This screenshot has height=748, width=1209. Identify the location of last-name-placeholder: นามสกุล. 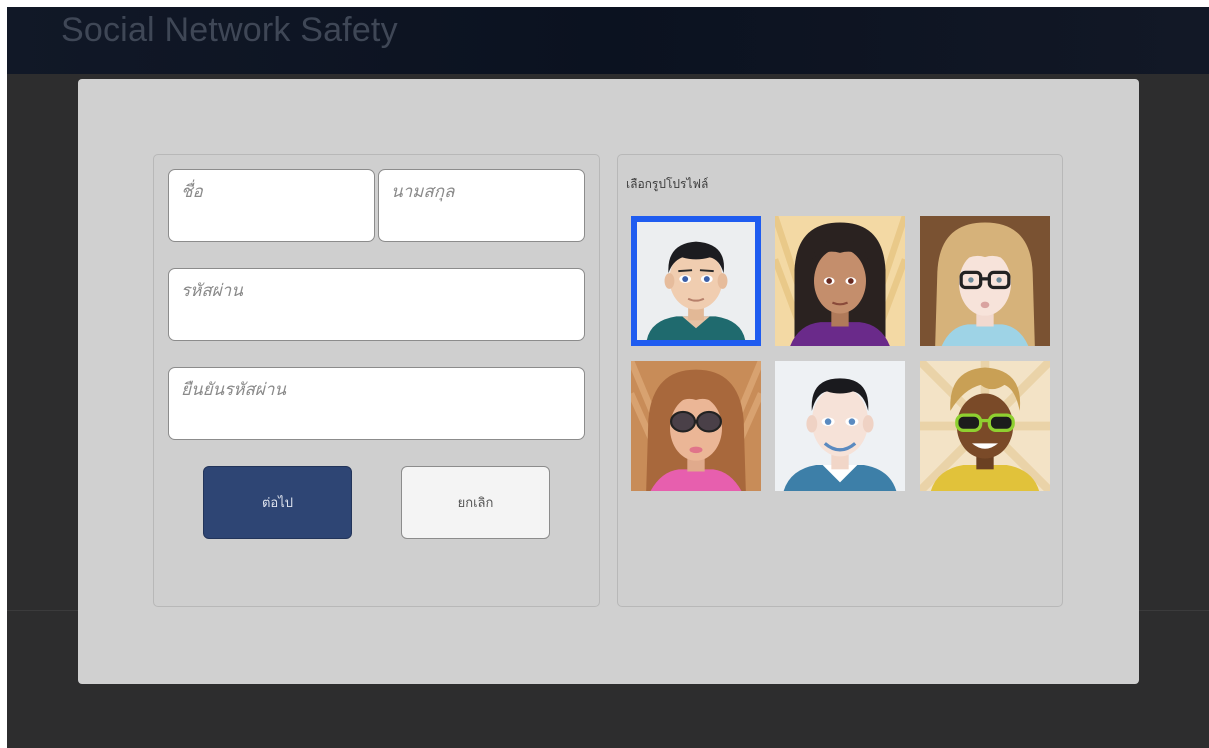
(423, 192).